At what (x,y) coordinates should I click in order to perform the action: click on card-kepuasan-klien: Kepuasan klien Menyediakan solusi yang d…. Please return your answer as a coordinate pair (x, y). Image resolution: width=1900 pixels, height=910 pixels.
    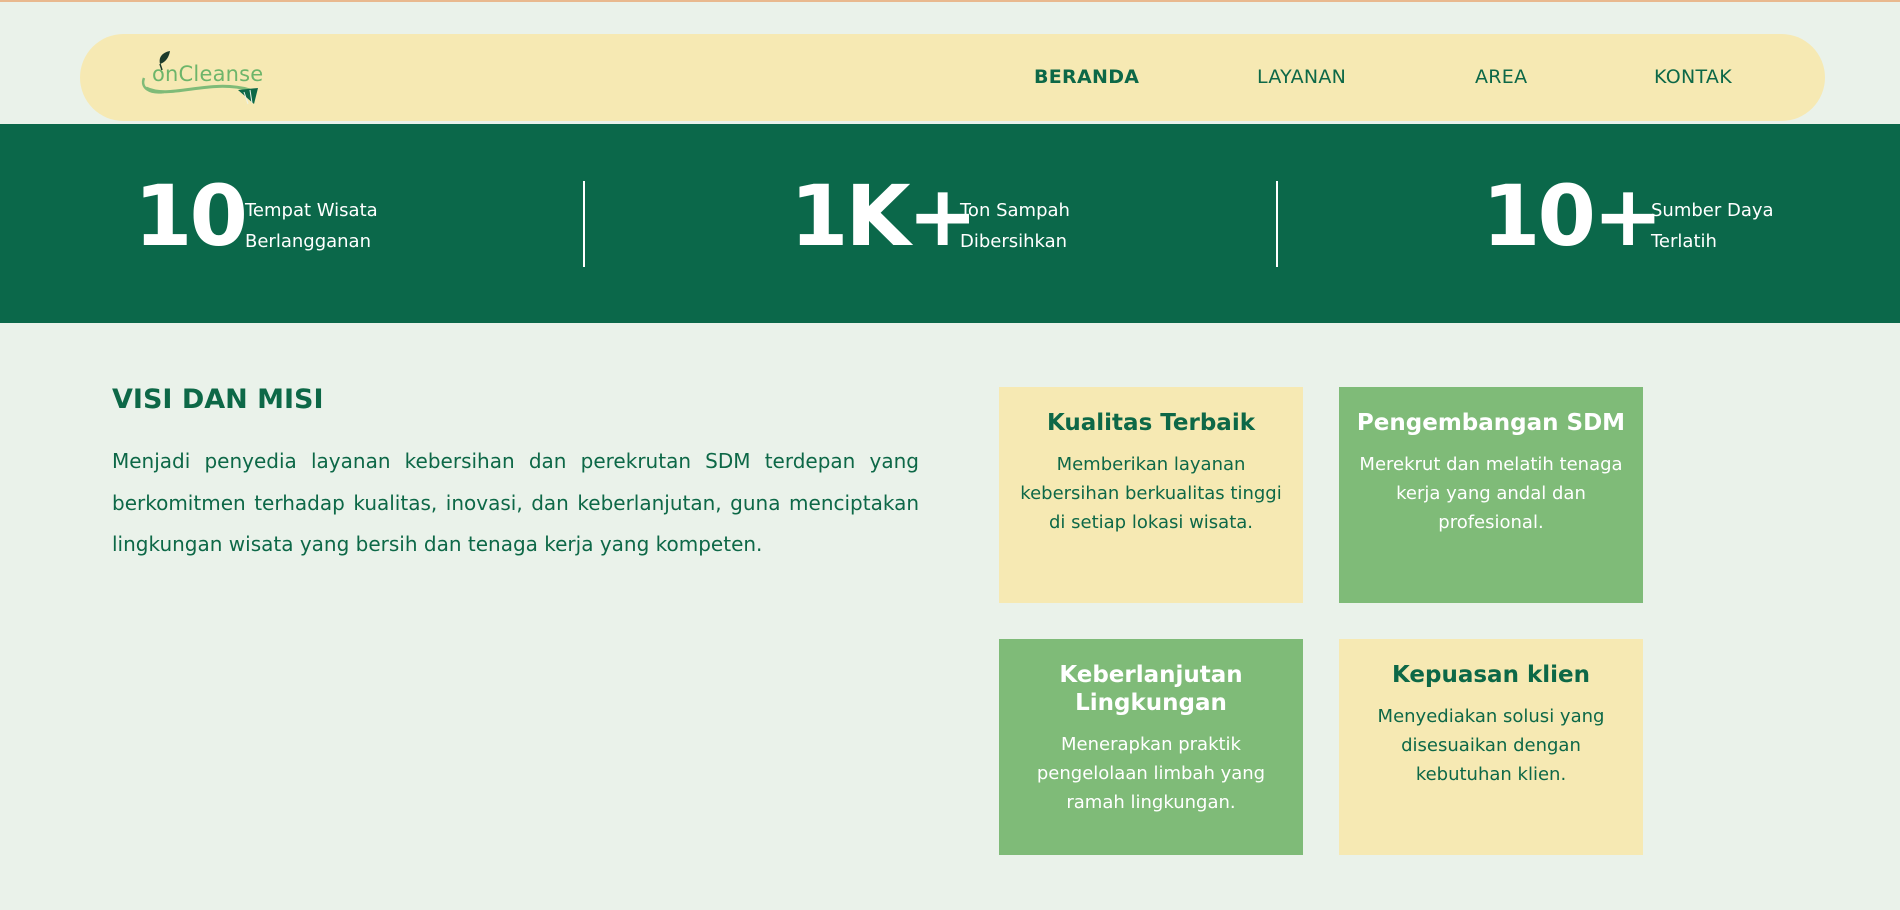
    Looking at the image, I should click on (1491, 747).